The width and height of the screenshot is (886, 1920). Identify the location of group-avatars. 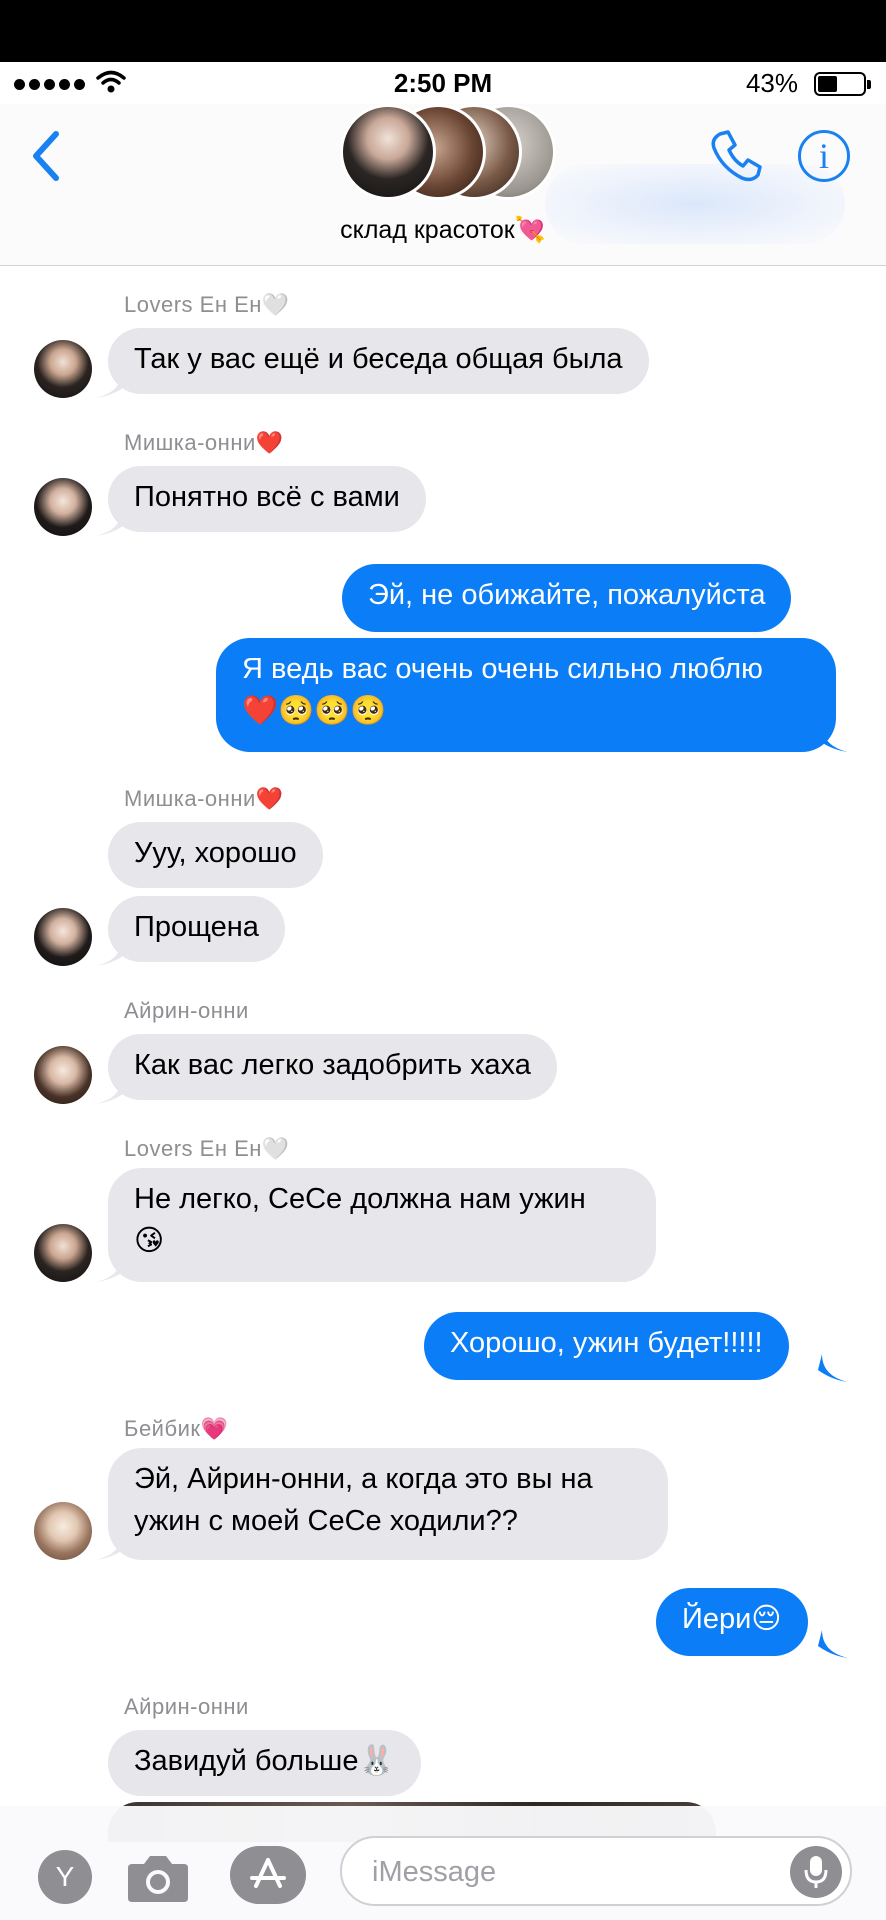
(450, 154).